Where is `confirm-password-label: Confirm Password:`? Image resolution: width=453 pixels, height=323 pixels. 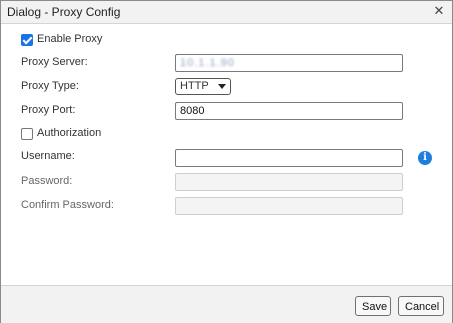
confirm-password-label: Confirm Password: is located at coordinates (67, 205).